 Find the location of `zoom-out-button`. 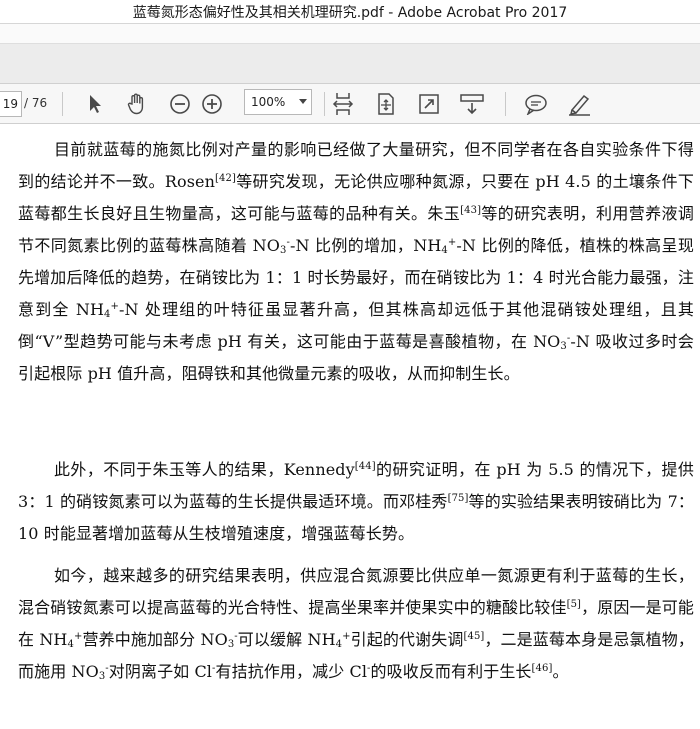

zoom-out-button is located at coordinates (180, 104).